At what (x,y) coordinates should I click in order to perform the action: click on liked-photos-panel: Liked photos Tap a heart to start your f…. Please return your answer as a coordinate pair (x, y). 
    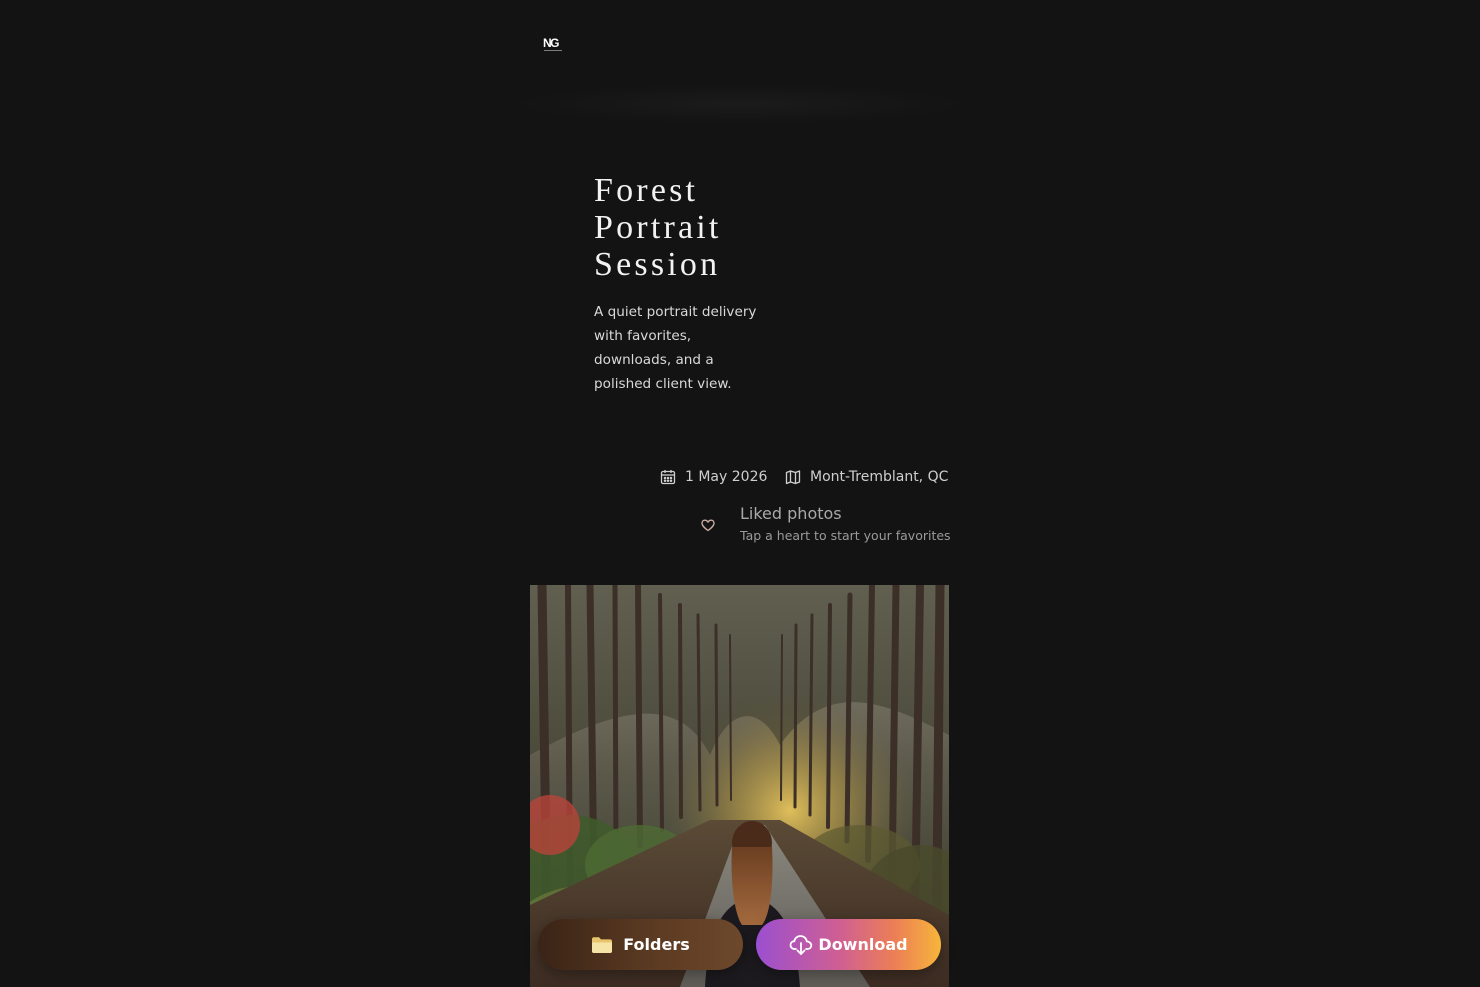
    Looking at the image, I should click on (825, 525).